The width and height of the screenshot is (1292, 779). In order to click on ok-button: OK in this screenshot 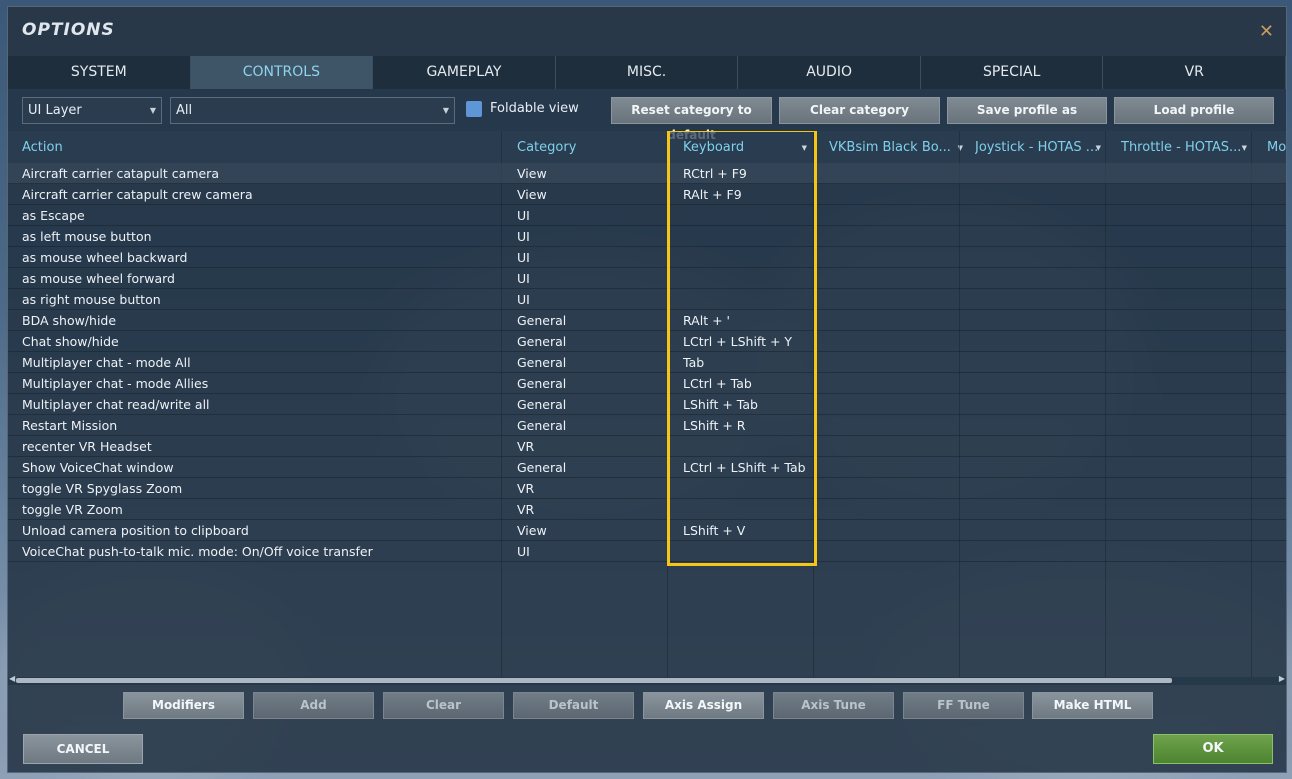, I will do `click(1213, 749)`.